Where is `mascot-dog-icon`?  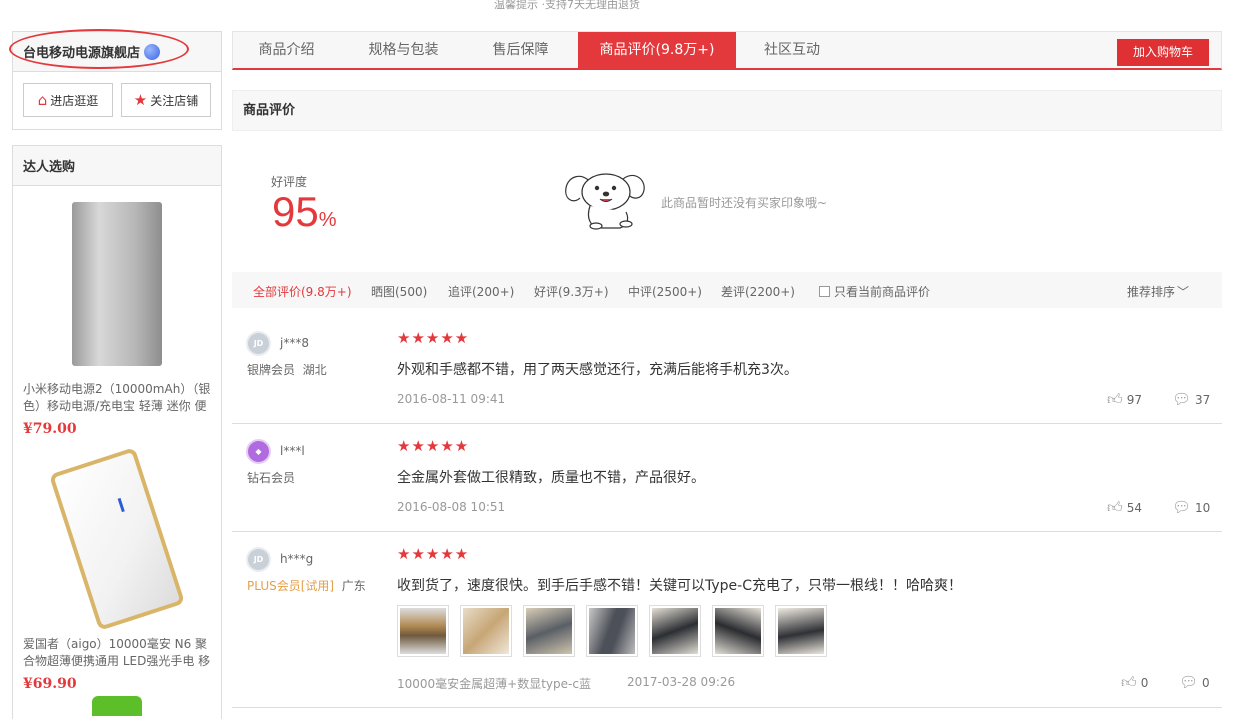
mascot-dog-icon is located at coordinates (605, 201).